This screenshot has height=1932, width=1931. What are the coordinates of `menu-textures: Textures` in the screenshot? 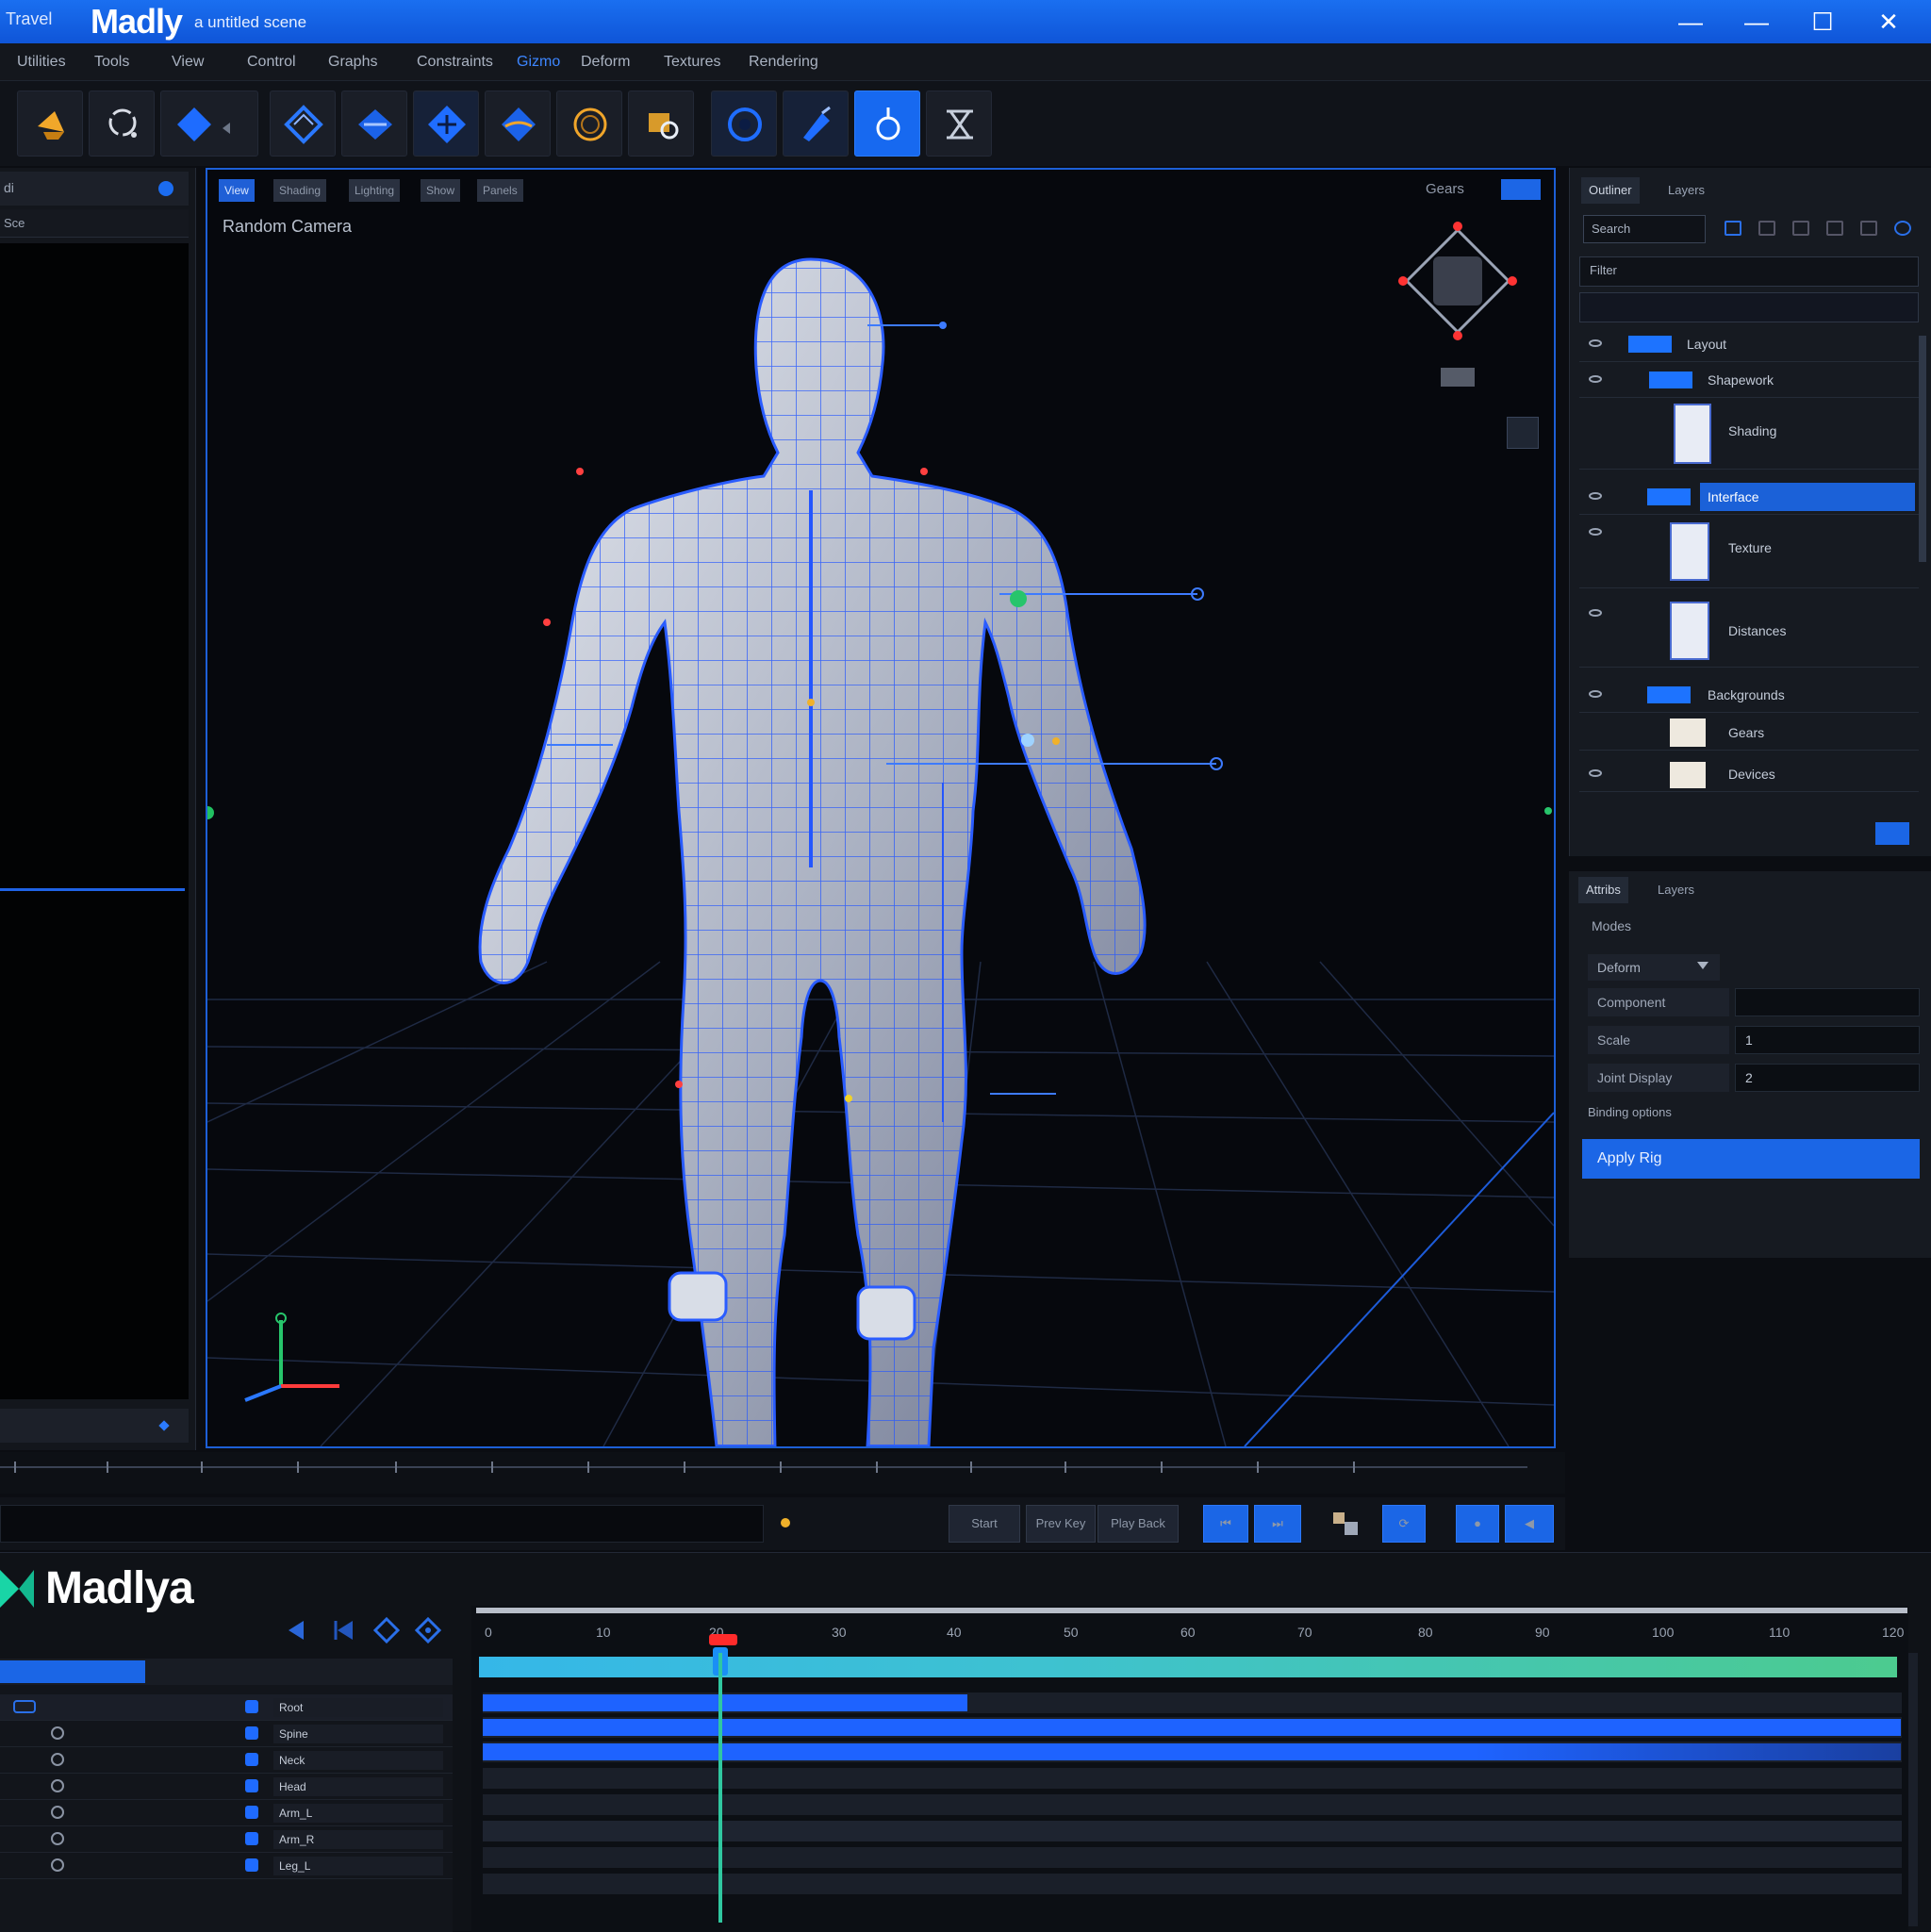 It's located at (692, 62).